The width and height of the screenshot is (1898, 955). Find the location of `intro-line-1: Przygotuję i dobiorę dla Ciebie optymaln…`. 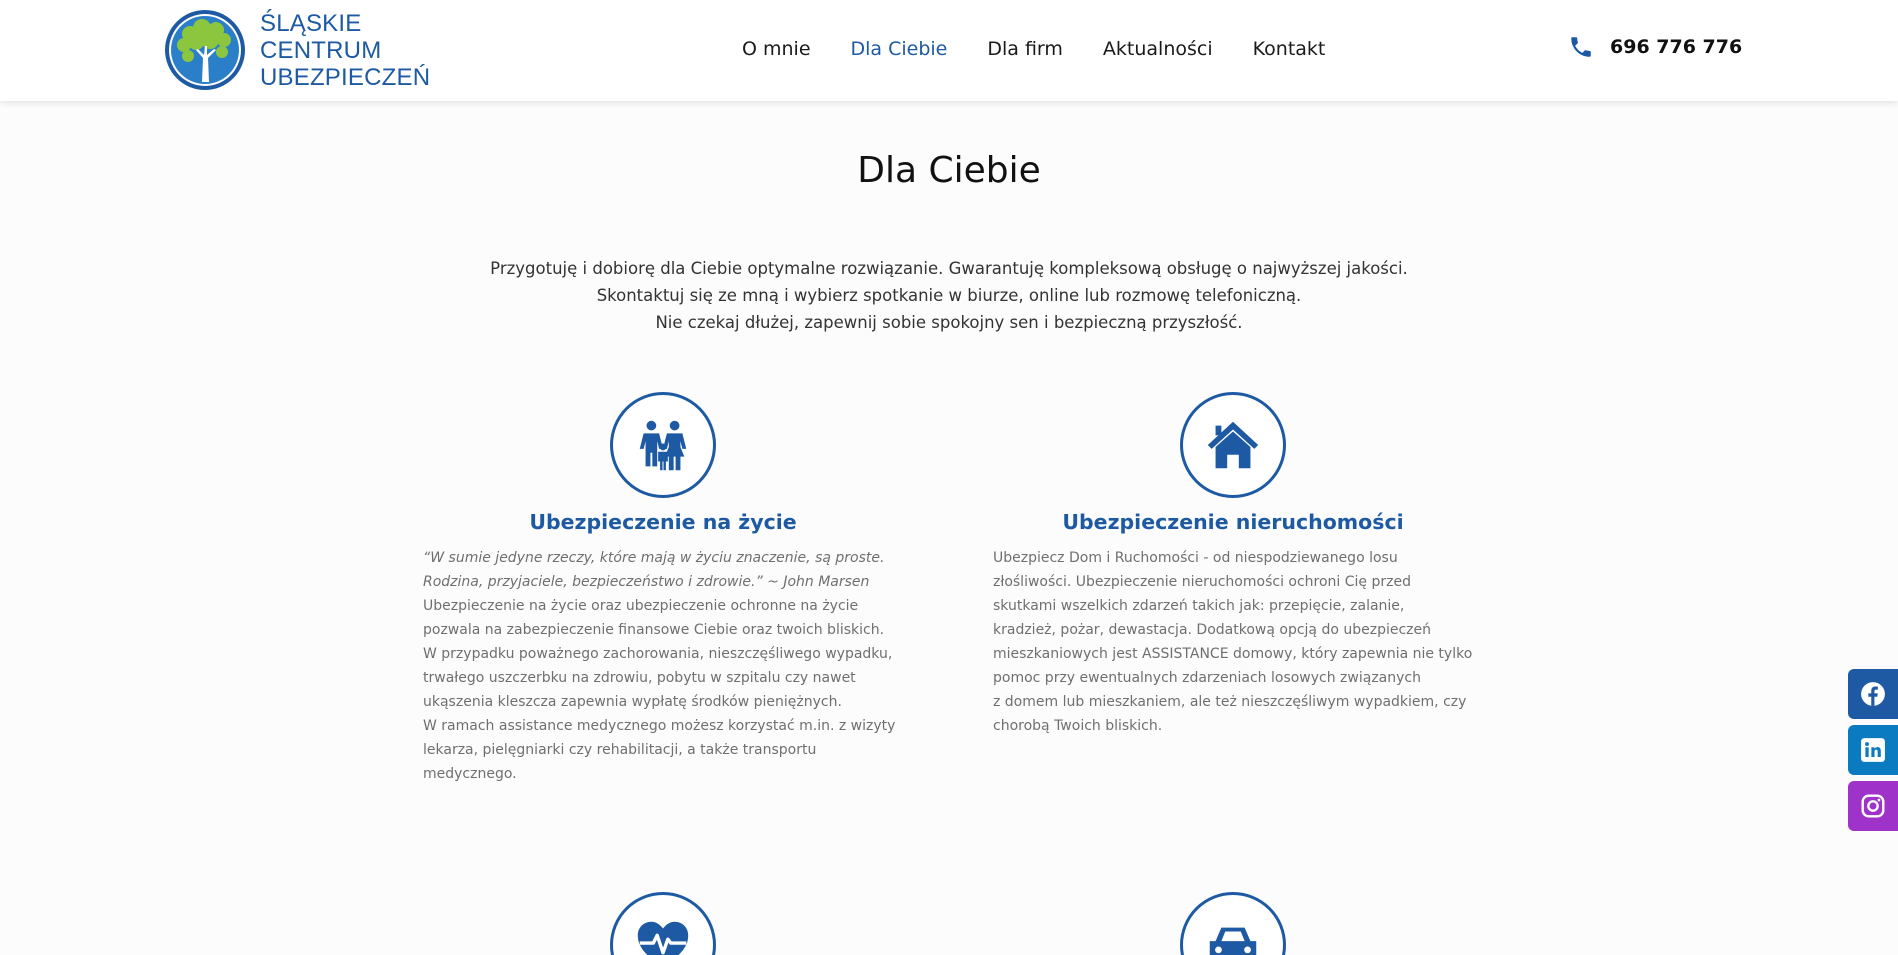

intro-line-1: Przygotuję i dobiorę dla Ciebie optymaln… is located at coordinates (949, 268).